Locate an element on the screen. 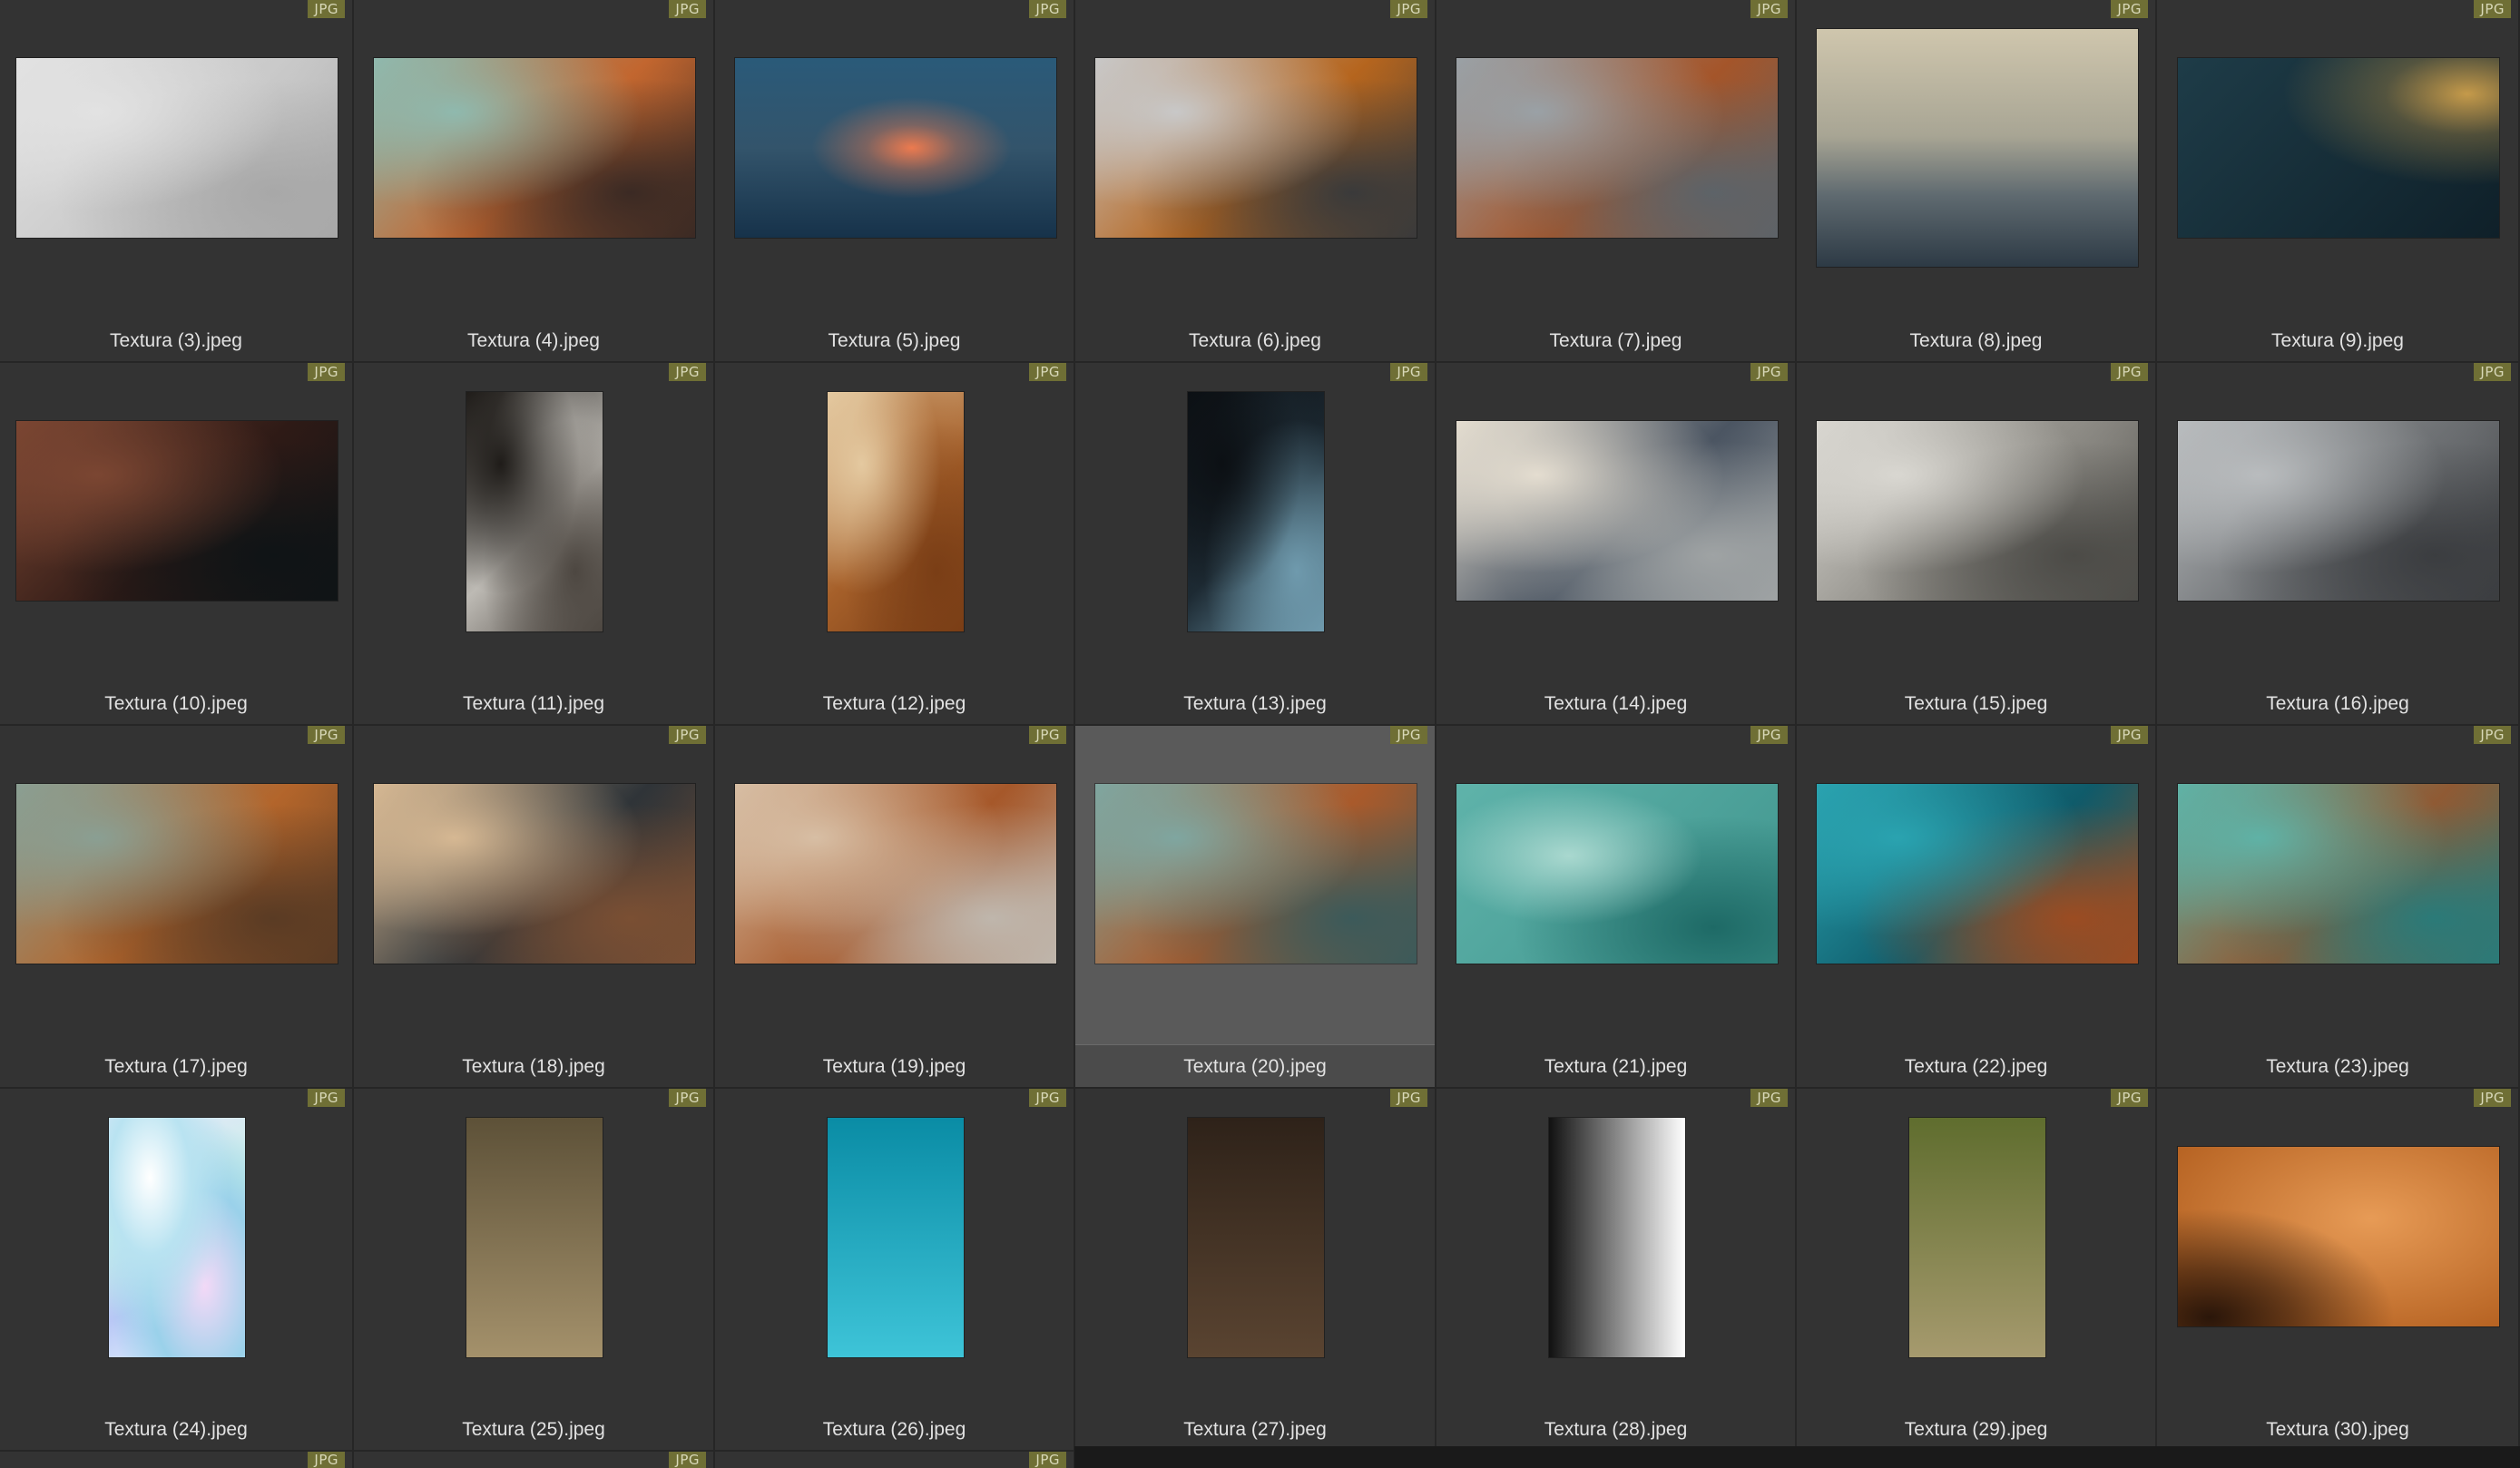 Image resolution: width=2520 pixels, height=1468 pixels. thumbnail-cell: JPG Textura (15).jpeg is located at coordinates (1977, 544).